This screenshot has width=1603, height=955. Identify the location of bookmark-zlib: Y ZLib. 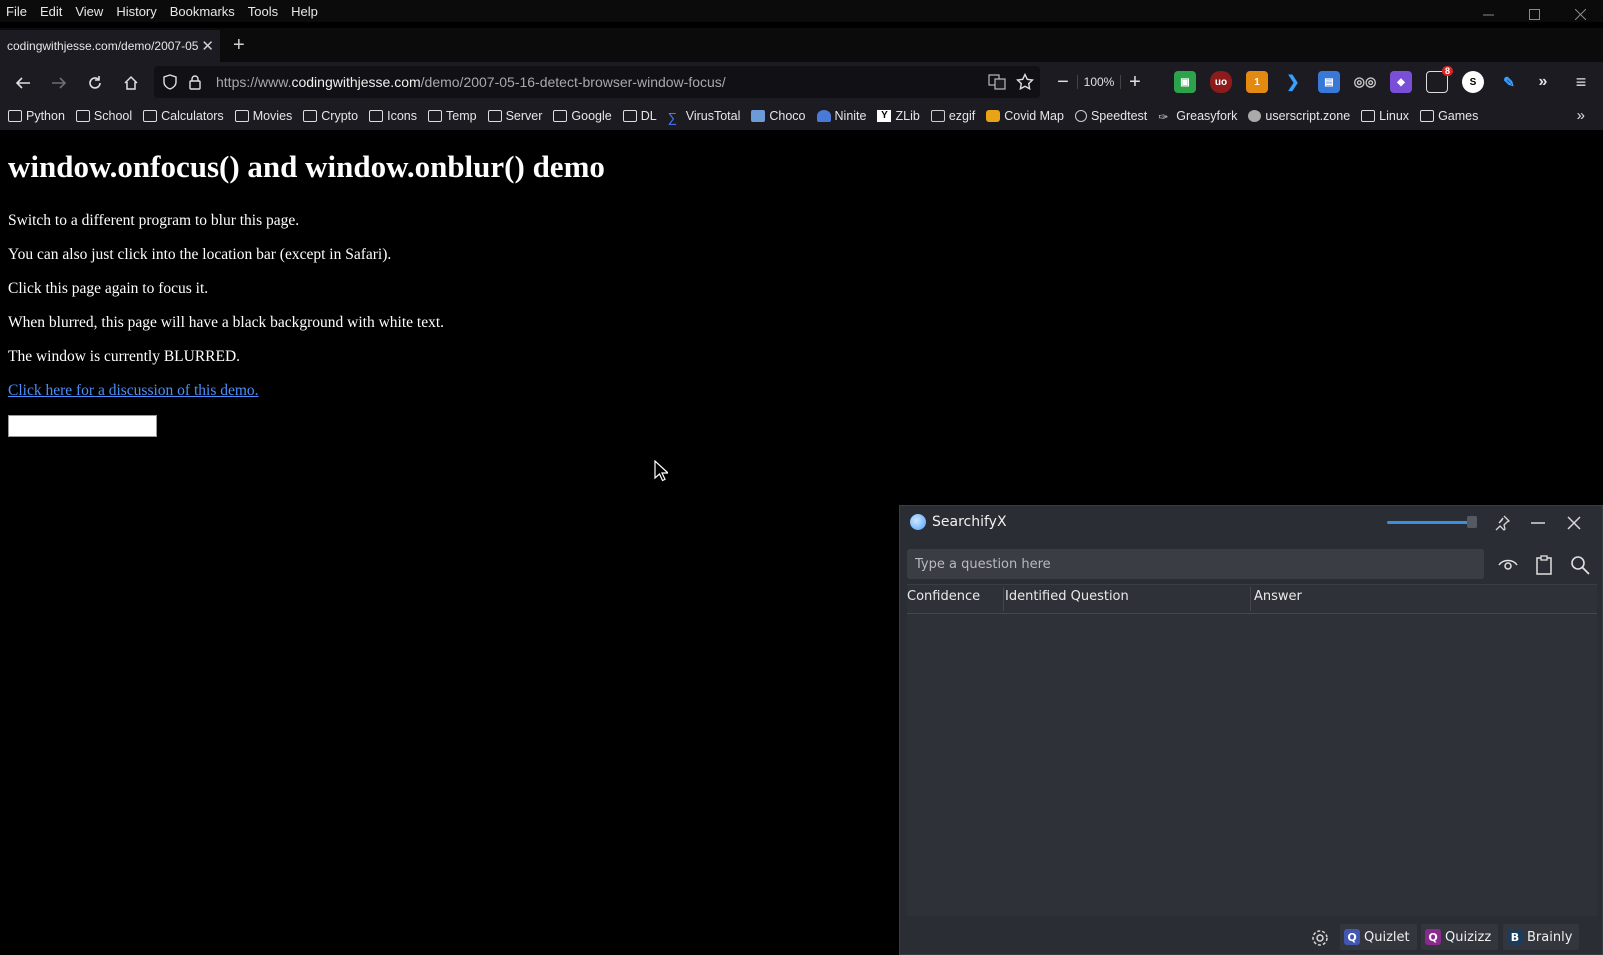
(898, 116).